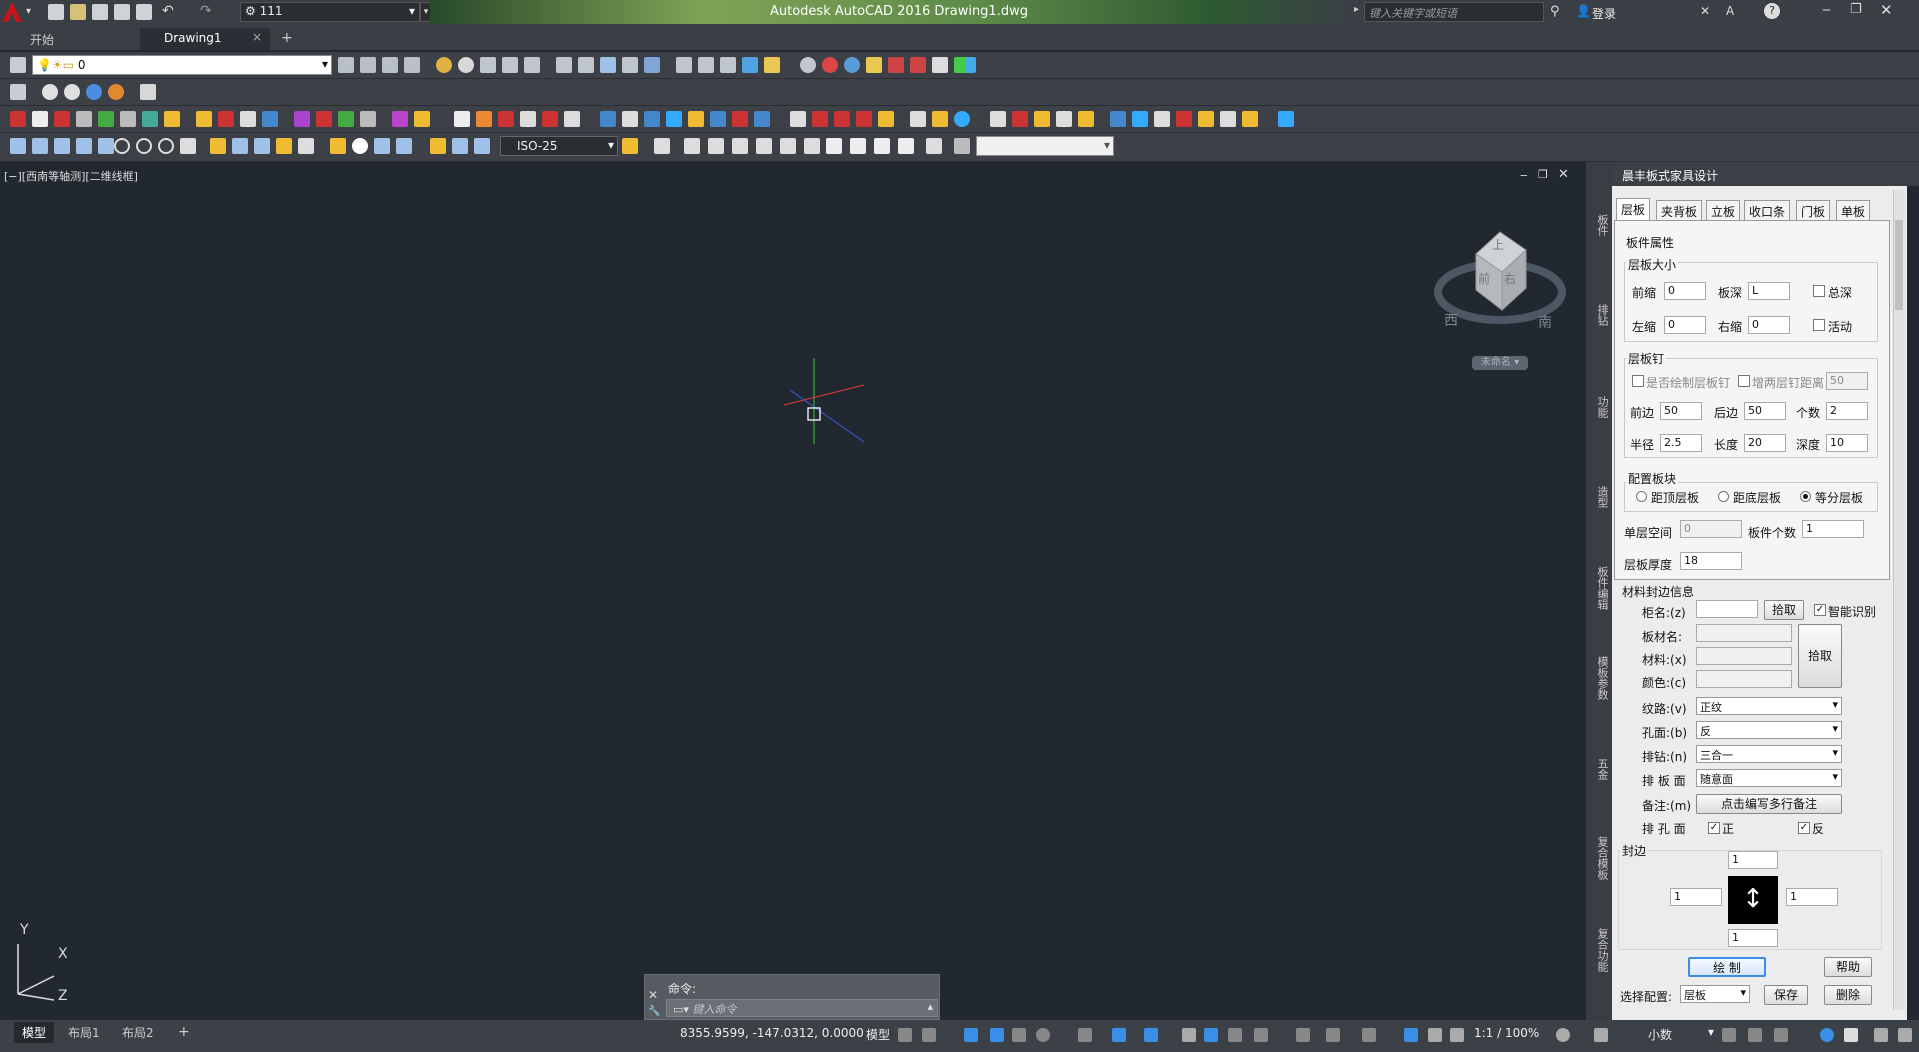 This screenshot has height=1052, width=1919. Describe the element at coordinates (1819, 325) in the screenshot. I see `movable-checkbox` at that location.